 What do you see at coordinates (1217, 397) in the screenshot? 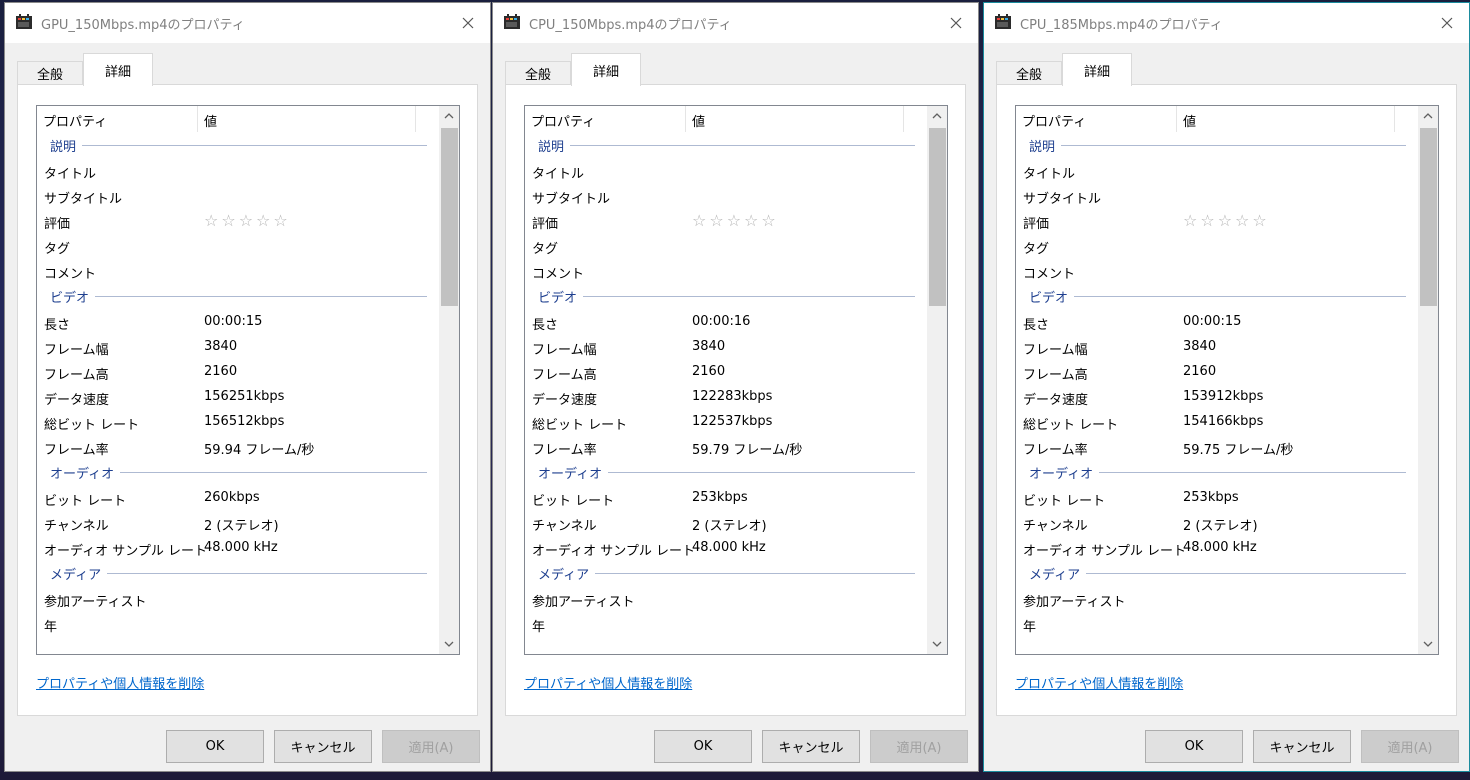
I see `property-row: データ速度 153912kbps` at bounding box center [1217, 397].